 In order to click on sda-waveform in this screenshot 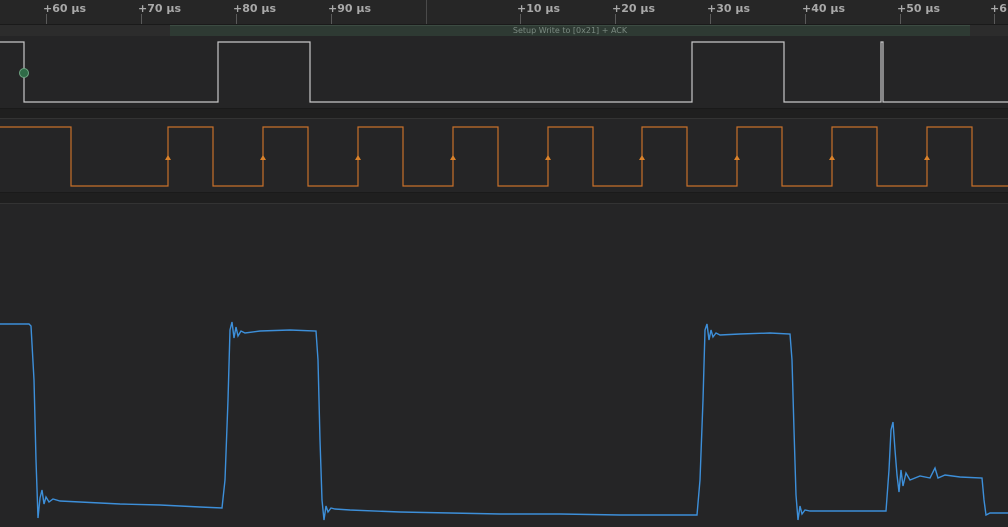, I will do `click(504, 72)`.